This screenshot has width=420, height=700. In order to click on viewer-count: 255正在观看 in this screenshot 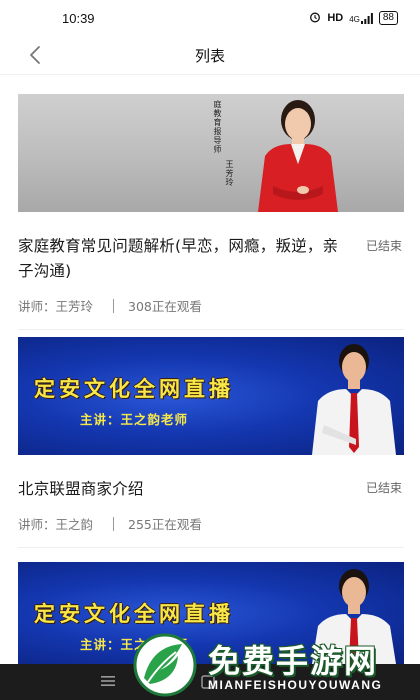, I will do `click(165, 524)`.